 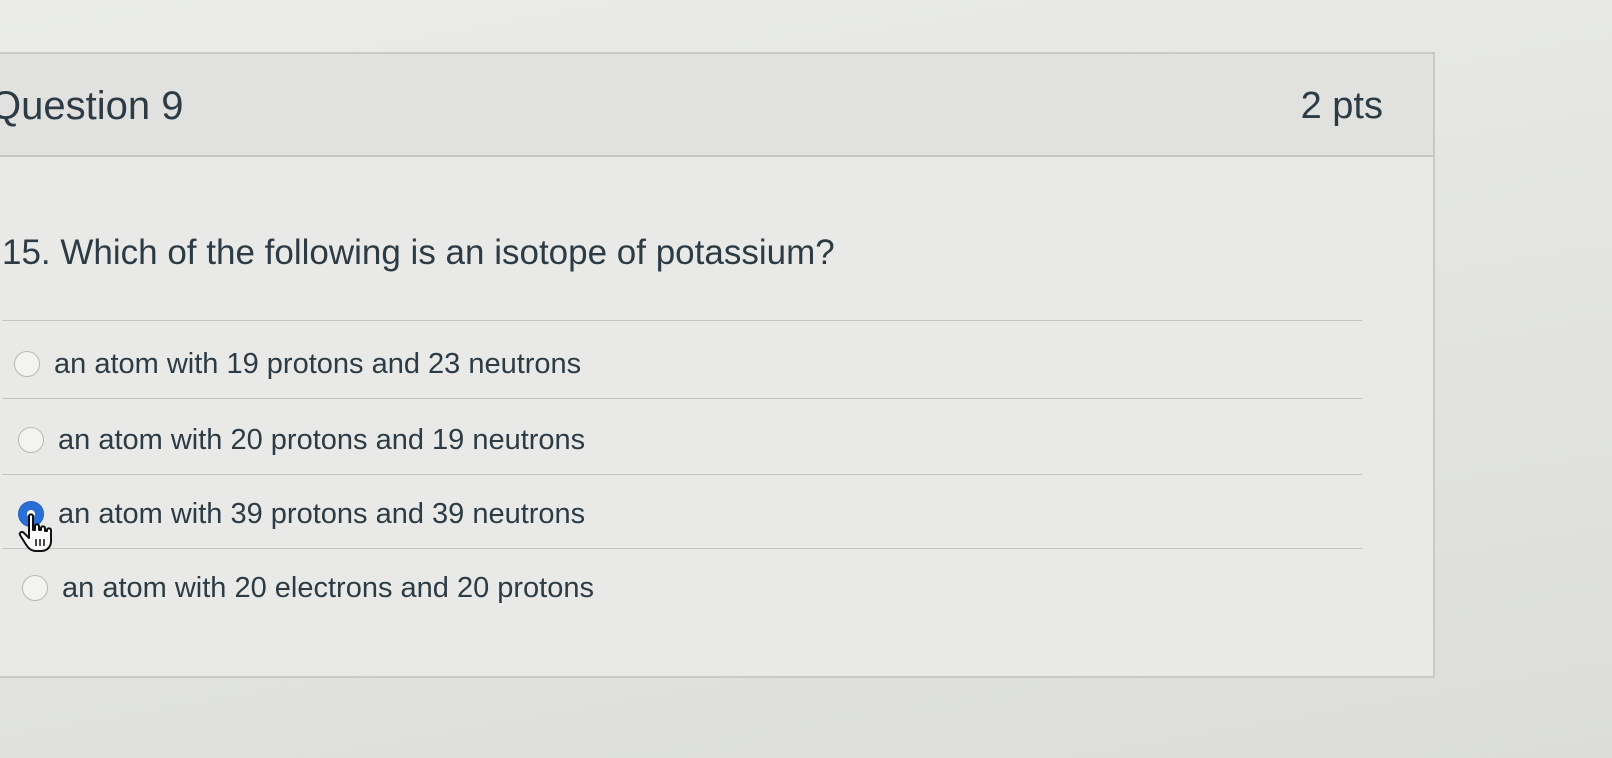 I want to click on answer-option-4: an atom with 20 electrons and 20 protons, so click(x=308, y=588).